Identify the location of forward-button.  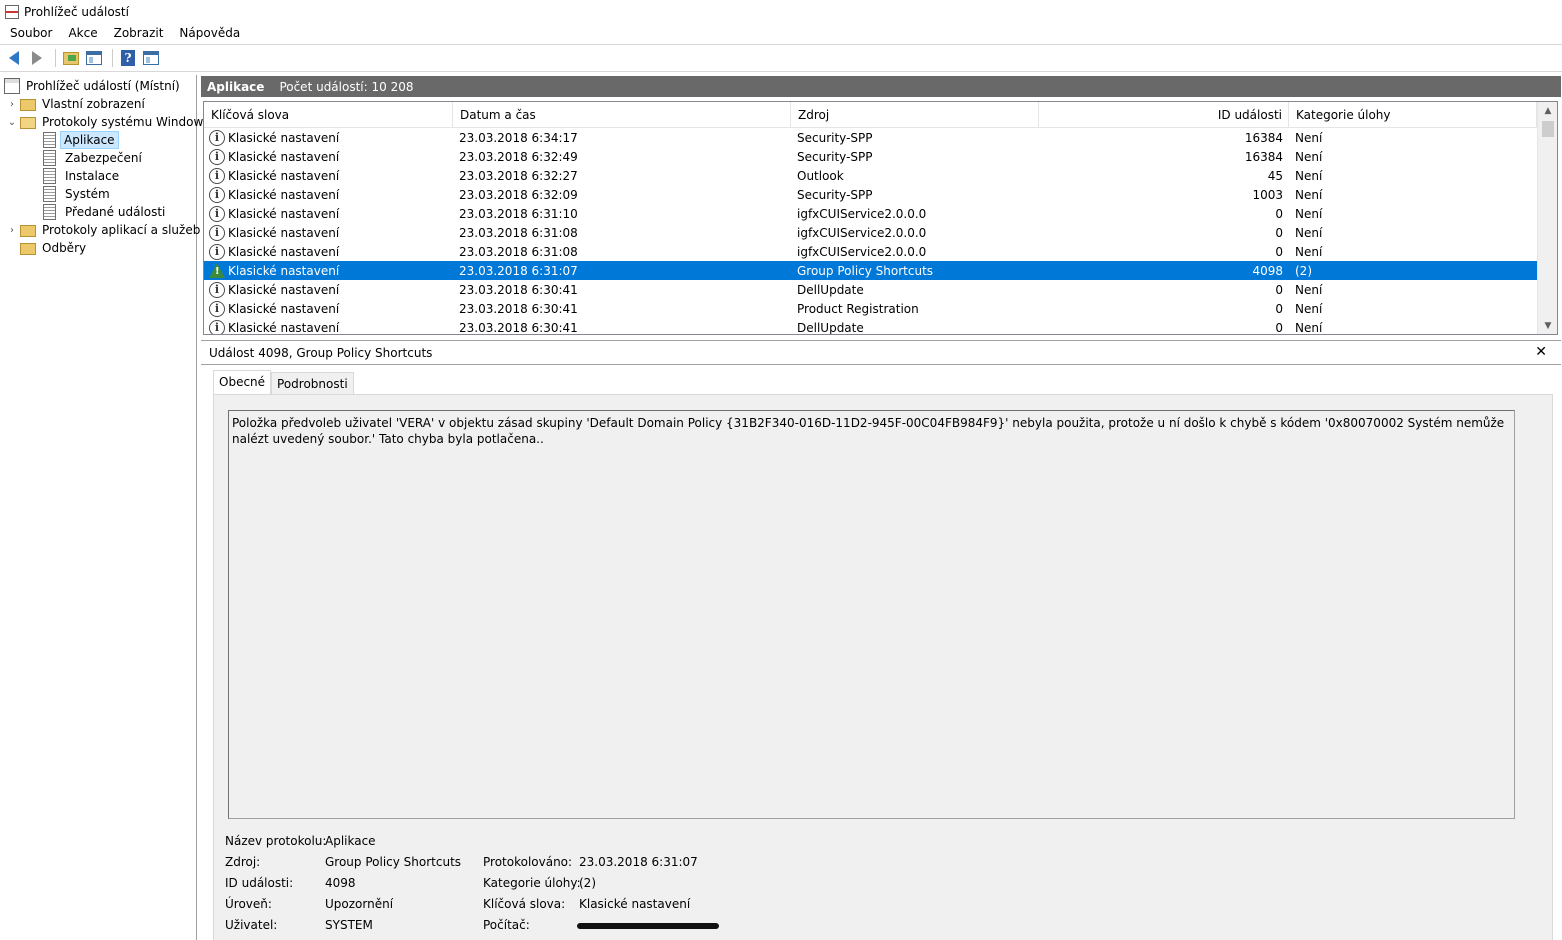
(37, 58).